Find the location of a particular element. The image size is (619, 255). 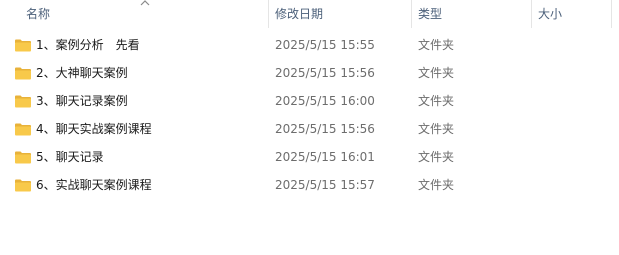

folder-name: 5、聊天记录 is located at coordinates (70, 157).